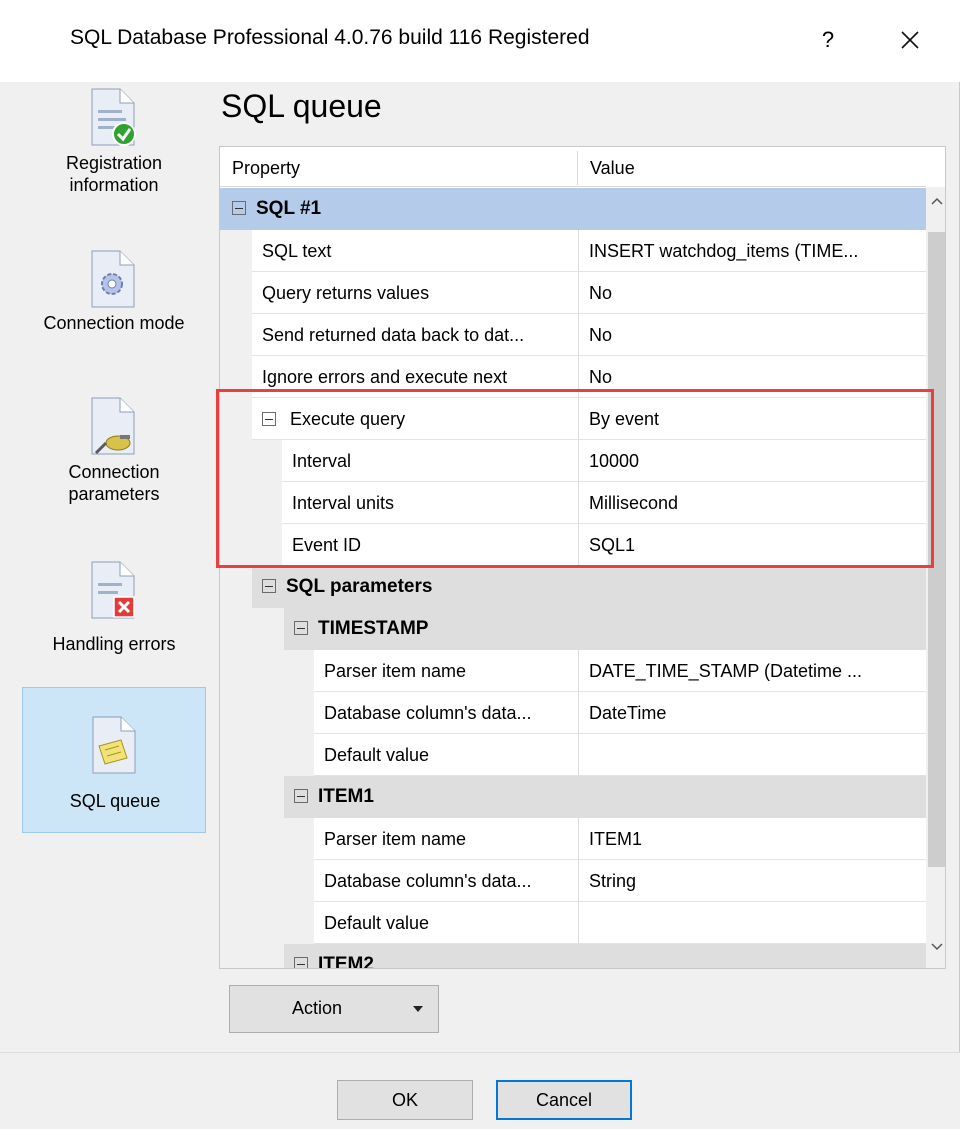 This screenshot has height=1129, width=960. I want to click on document-error-icon, so click(113, 590).